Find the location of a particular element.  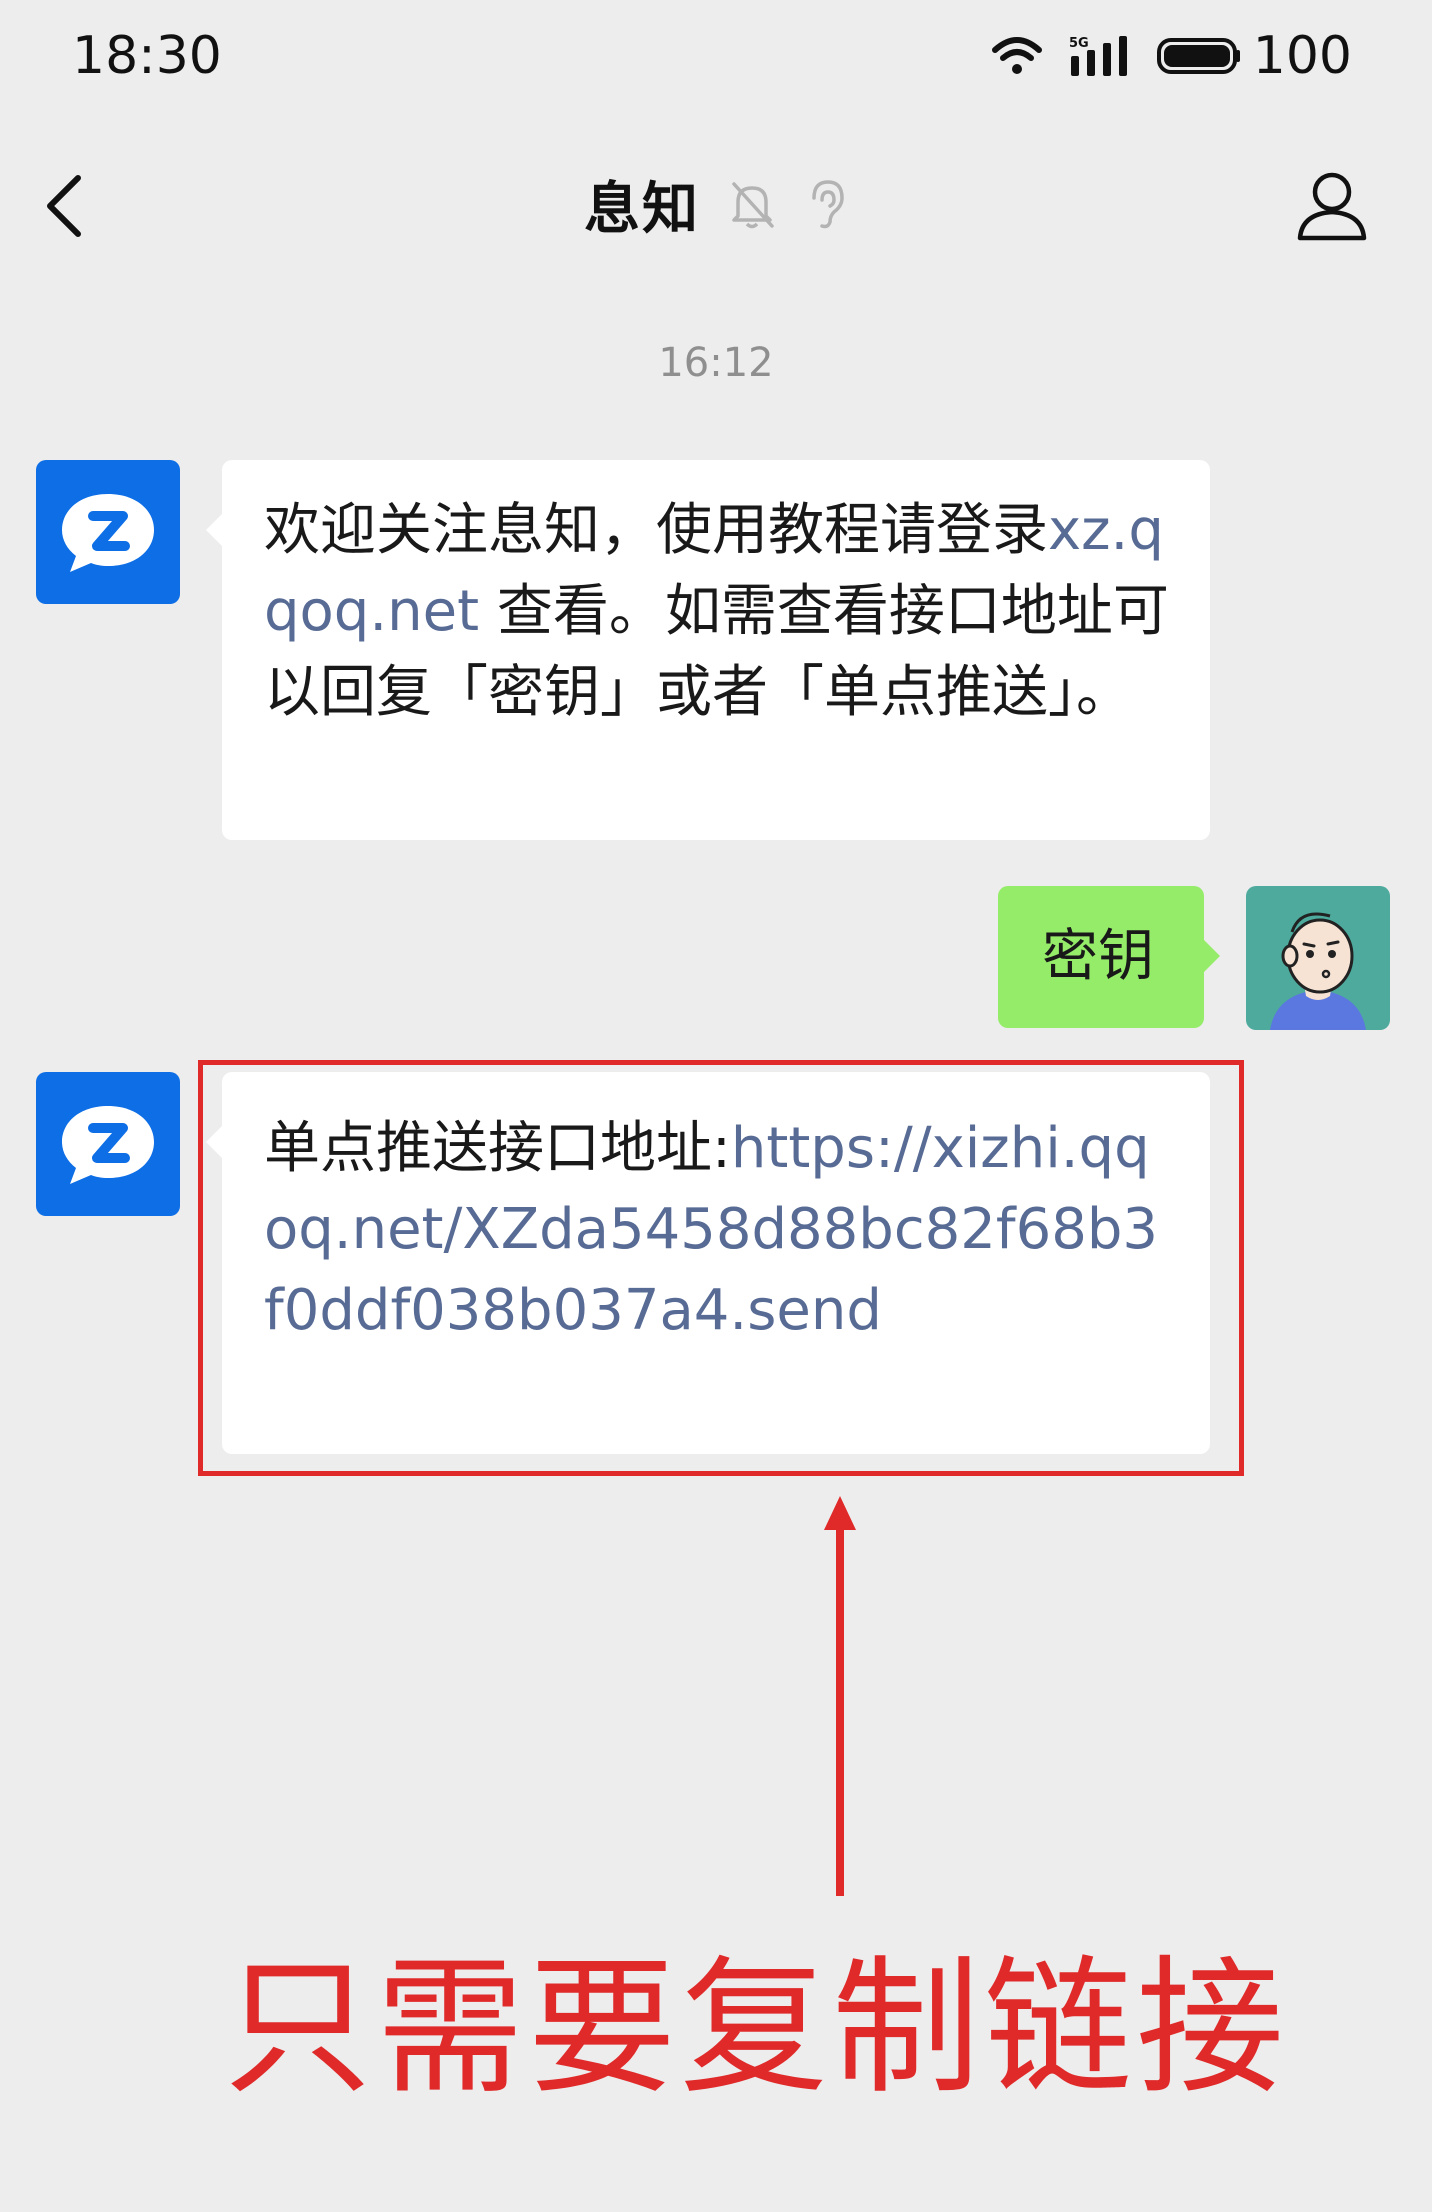

status-time: 18:30 is located at coordinates (147, 56).